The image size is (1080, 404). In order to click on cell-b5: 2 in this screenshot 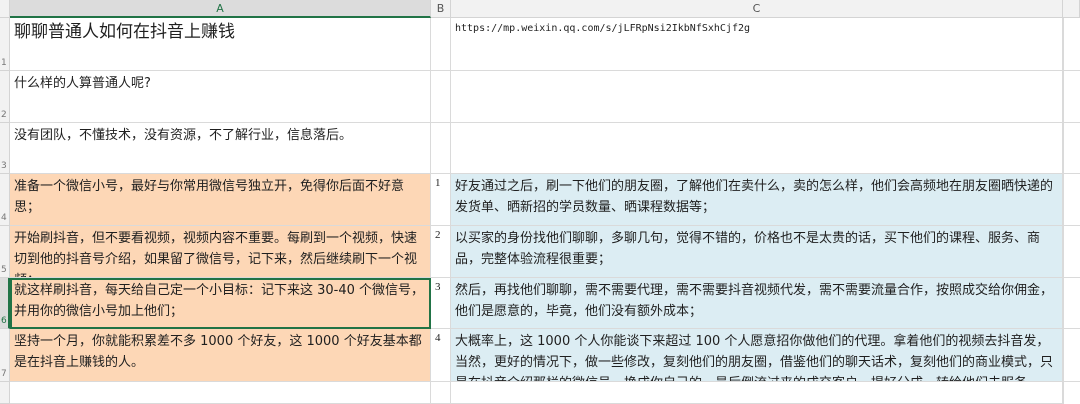, I will do `click(441, 252)`.